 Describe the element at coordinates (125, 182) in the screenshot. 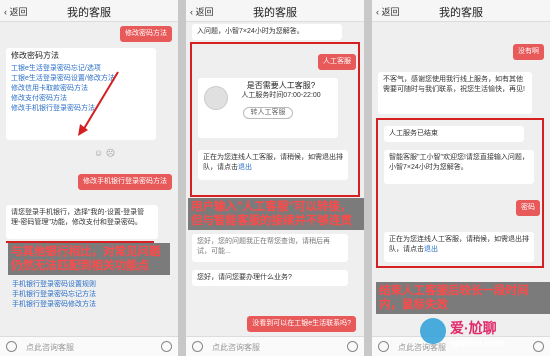

I see `user-message: 修改手机银行登录密码方法` at that location.